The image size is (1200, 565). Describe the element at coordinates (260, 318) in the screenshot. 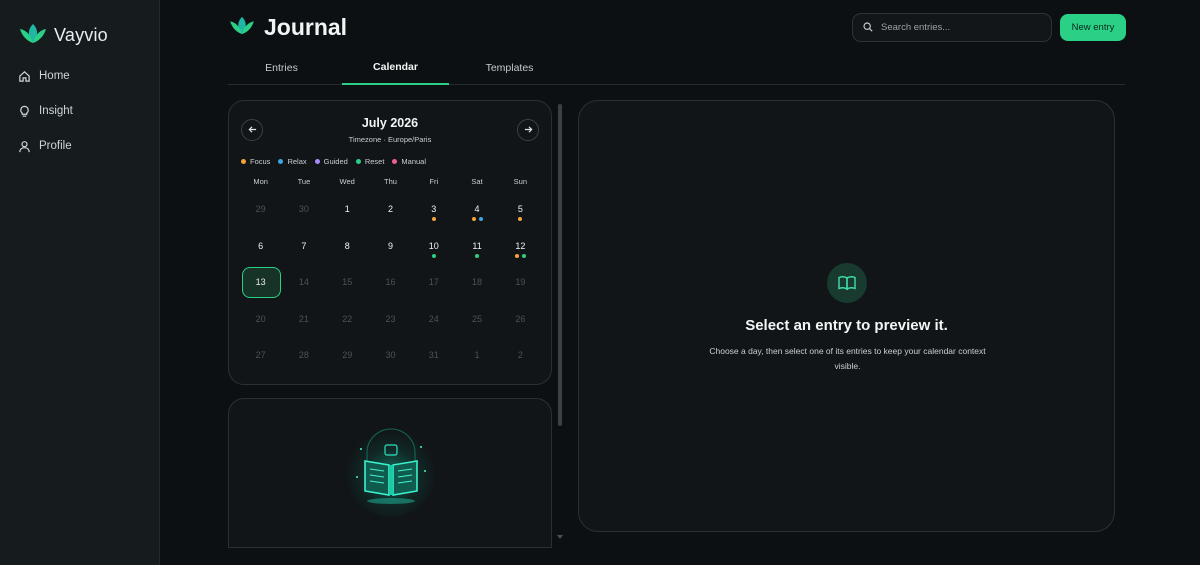

I see `day-number: 20` at that location.